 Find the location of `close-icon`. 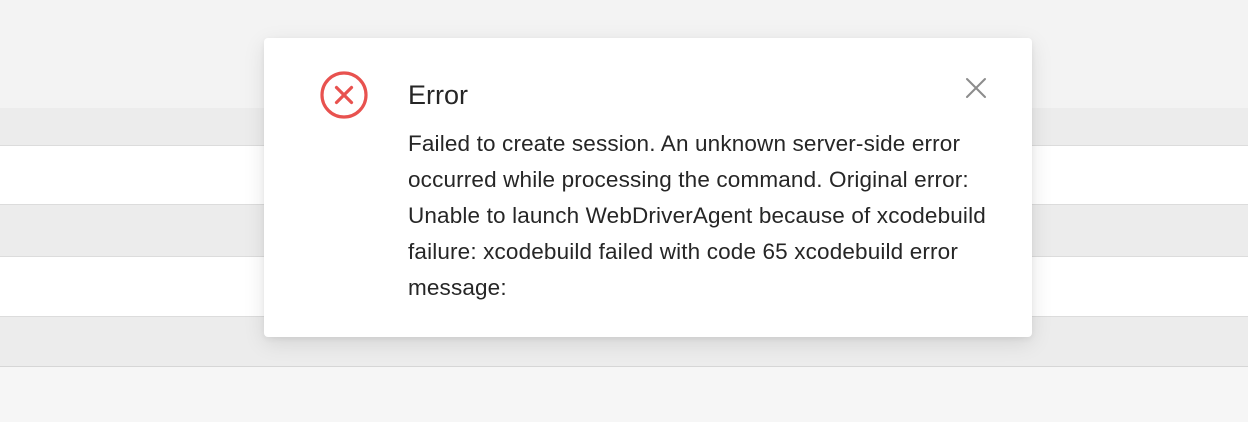

close-icon is located at coordinates (976, 88).